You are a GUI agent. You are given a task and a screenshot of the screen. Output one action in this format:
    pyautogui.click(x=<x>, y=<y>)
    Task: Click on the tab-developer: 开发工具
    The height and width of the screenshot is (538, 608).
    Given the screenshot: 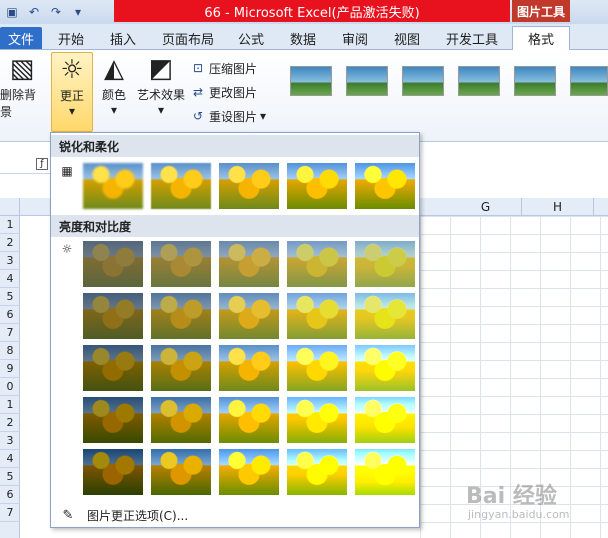 What is the action you would take?
    pyautogui.click(x=472, y=38)
    